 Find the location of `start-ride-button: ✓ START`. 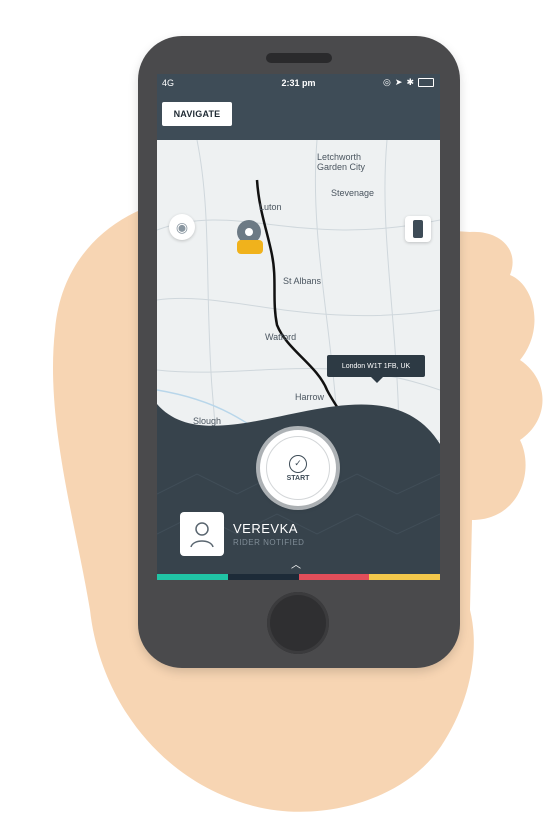

start-ride-button: ✓ START is located at coordinates (298, 468).